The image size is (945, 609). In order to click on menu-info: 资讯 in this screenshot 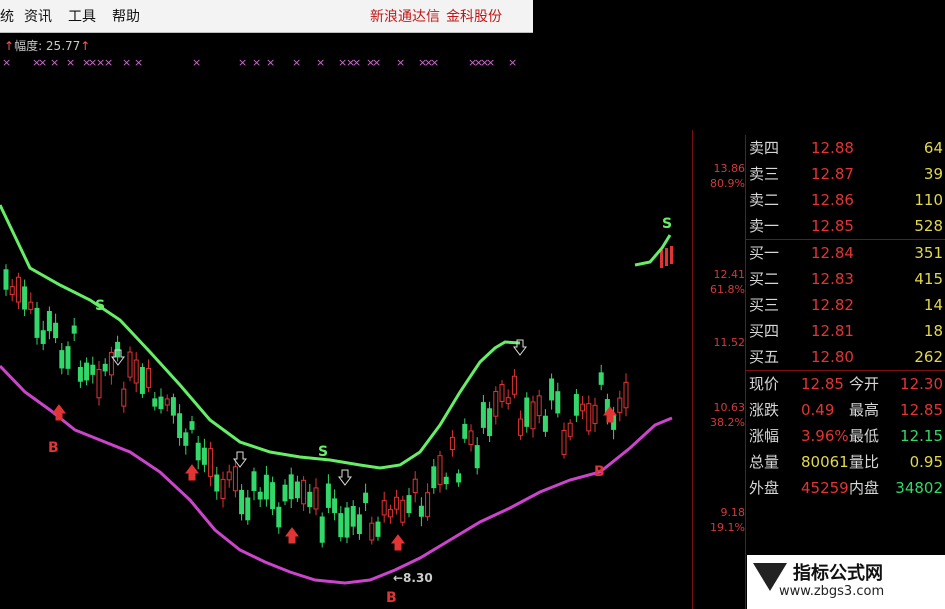, I will do `click(38, 16)`.